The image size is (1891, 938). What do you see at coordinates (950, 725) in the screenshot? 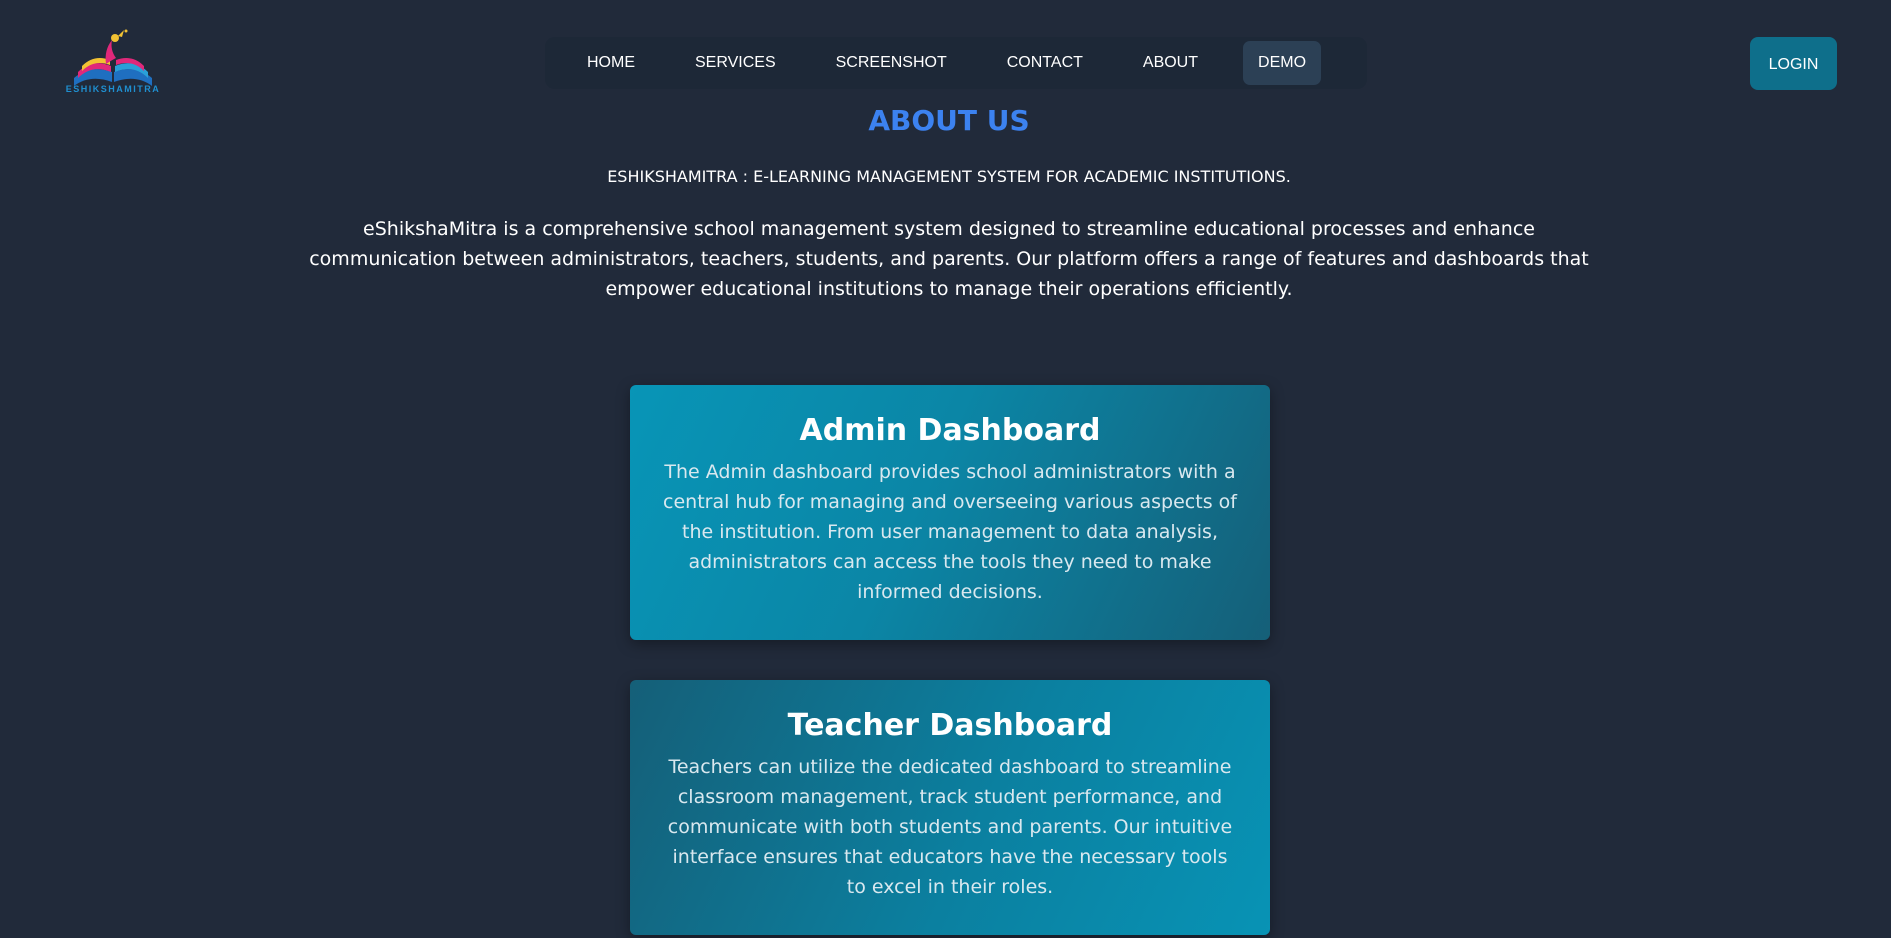
I see `card-title: Teacher Dashboard` at bounding box center [950, 725].